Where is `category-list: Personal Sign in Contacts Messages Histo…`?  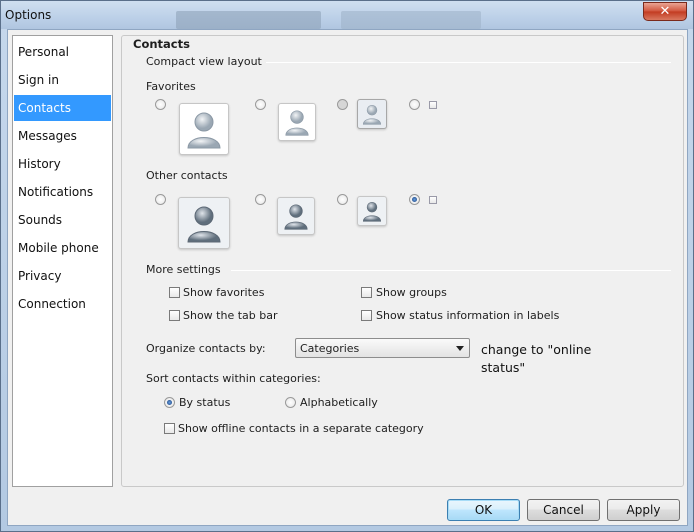
category-list: Personal Sign in Contacts Messages Histo… is located at coordinates (62, 261).